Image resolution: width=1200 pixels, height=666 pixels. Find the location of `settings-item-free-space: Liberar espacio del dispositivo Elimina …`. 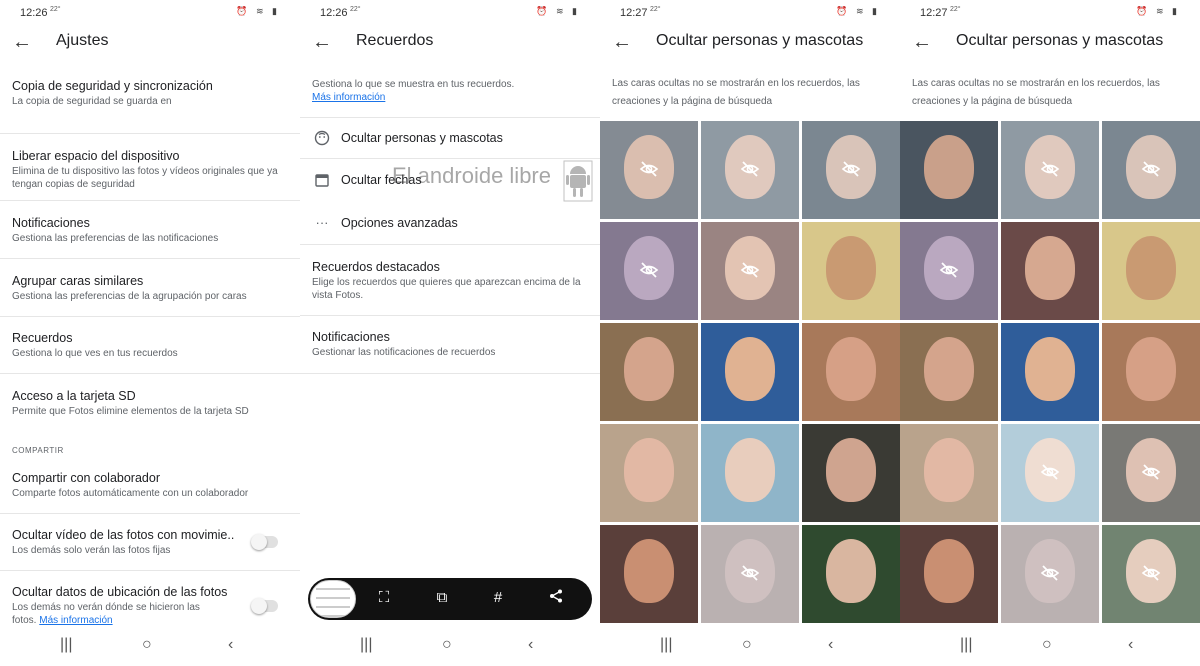

settings-item-free-space: Liberar espacio del dispositivo Elimina … is located at coordinates (150, 167).